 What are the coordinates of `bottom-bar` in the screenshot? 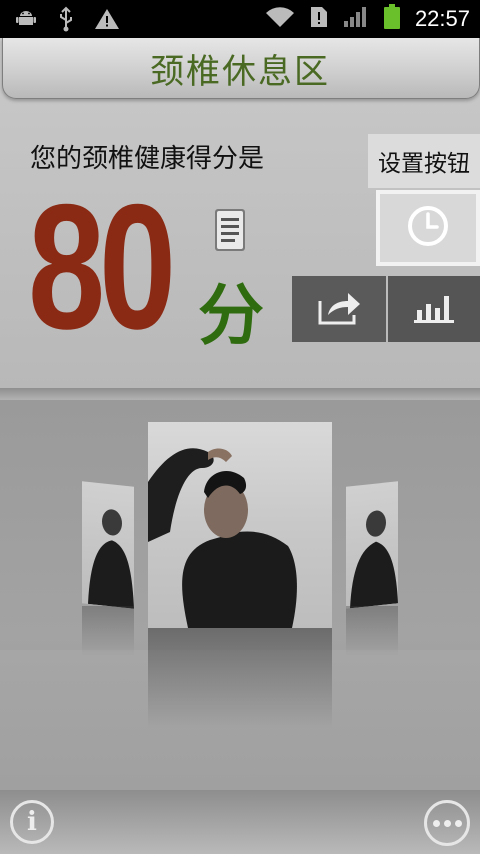 It's located at (240, 822).